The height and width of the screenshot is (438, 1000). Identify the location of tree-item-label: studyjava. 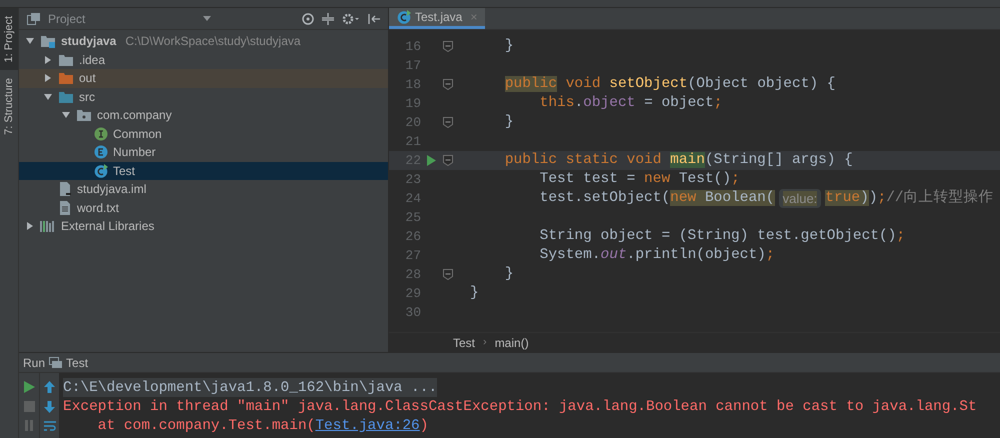
(88, 41).